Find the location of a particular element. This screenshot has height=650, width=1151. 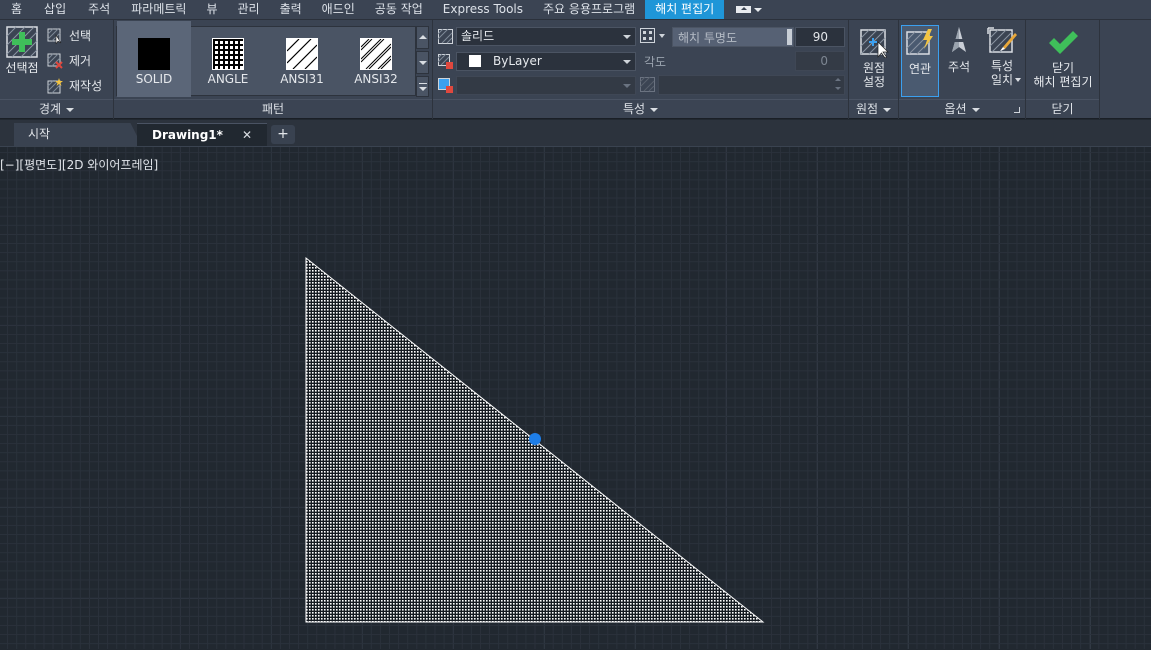

tab-drawing1: Drawing1* ✕ is located at coordinates (202, 134).